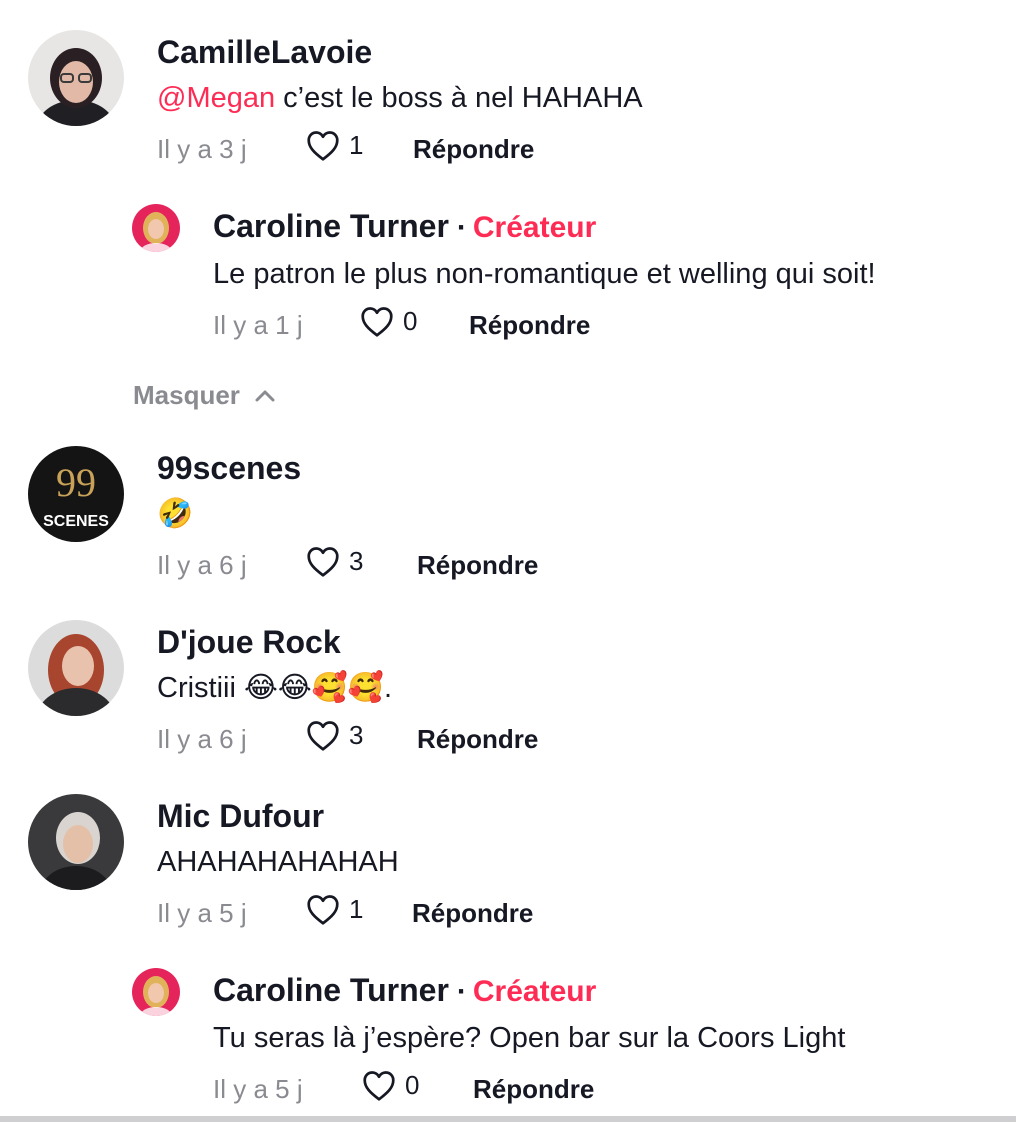 The width and height of the screenshot is (1016, 1122). I want to click on hide-replies-label: Masquer, so click(186, 395).